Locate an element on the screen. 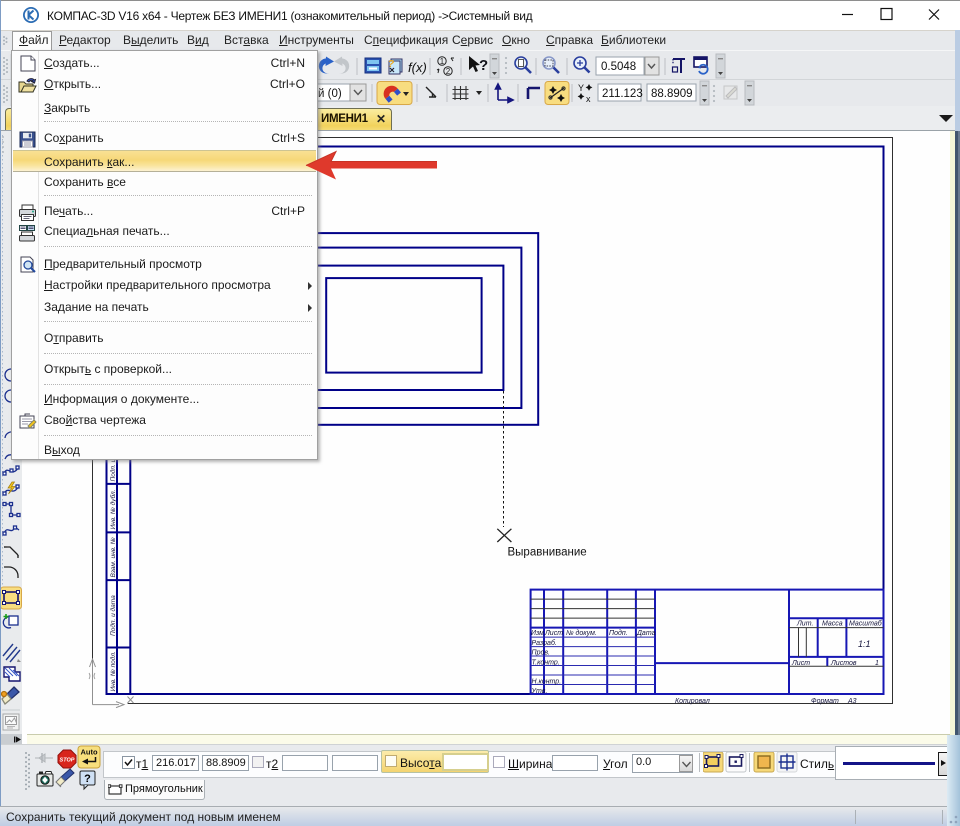 The width and height of the screenshot is (960, 826). svg-text: Инв. № подл. is located at coordinates (113, 671).